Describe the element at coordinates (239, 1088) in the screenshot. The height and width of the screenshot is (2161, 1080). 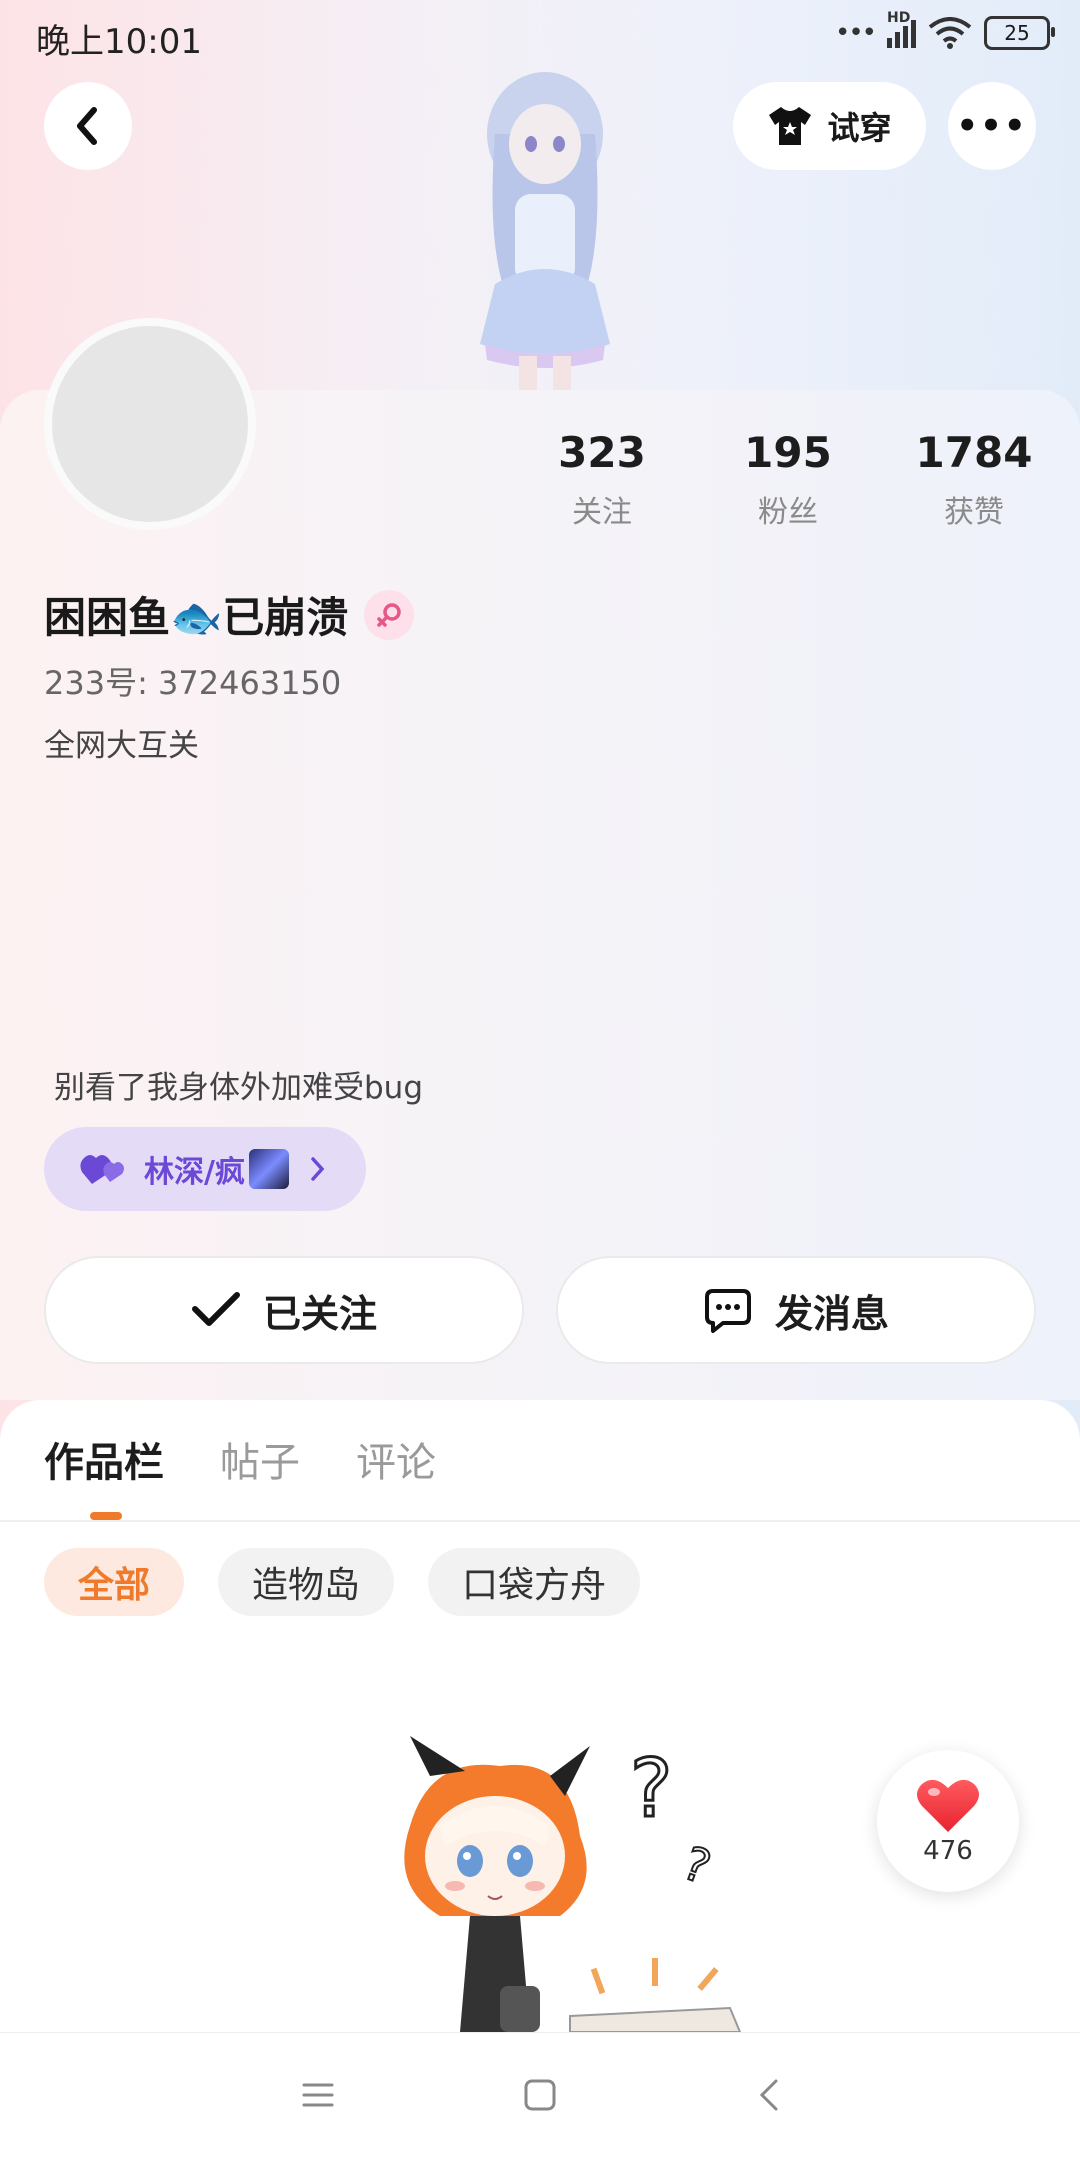
I see `signature: 别看了我身体外加难受bug` at that location.